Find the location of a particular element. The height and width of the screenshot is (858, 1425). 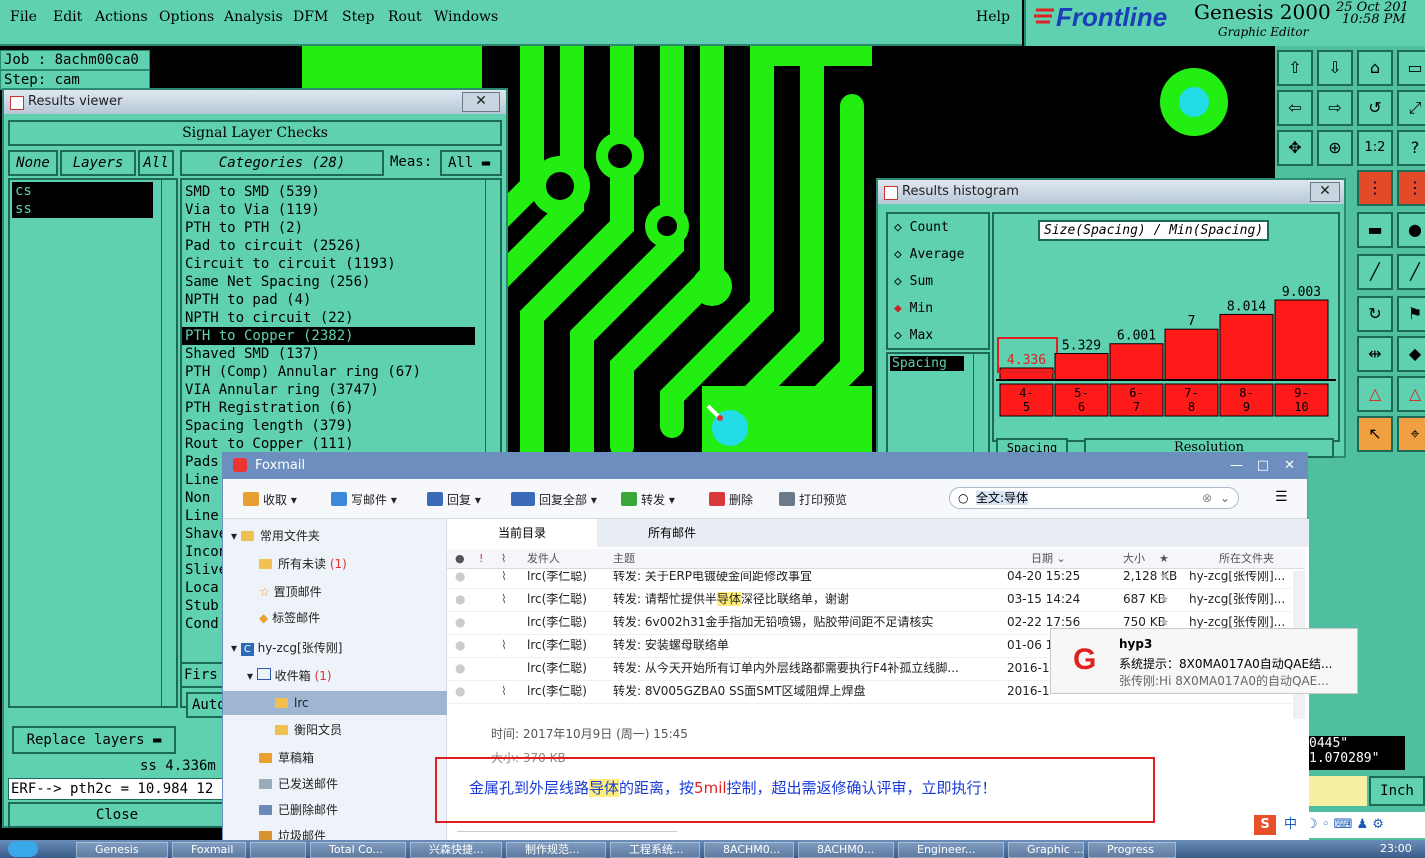

category-item: NPTH to pad (4) is located at coordinates (341, 300).